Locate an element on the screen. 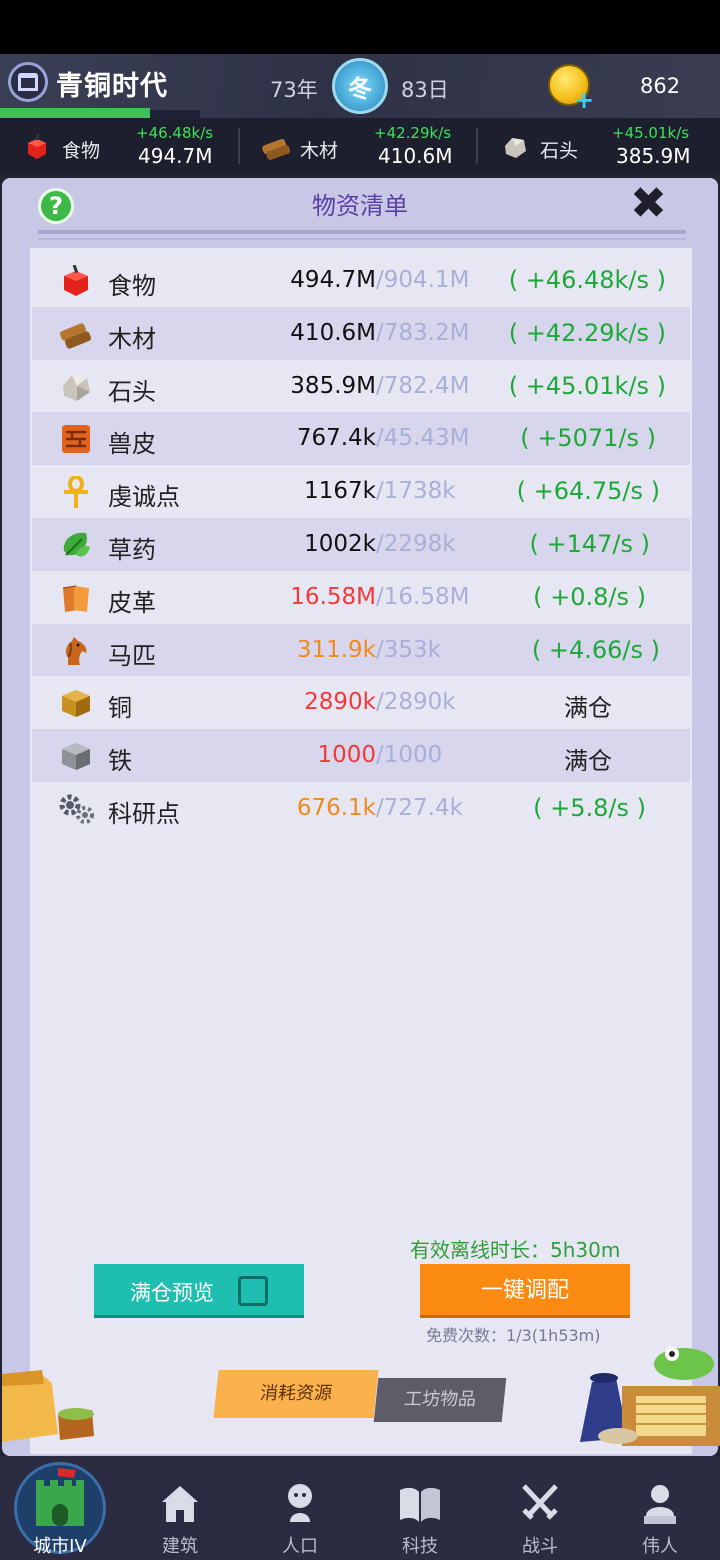  resbar-item-food: 食物 +46.48k/s 494.7M is located at coordinates (119, 146).